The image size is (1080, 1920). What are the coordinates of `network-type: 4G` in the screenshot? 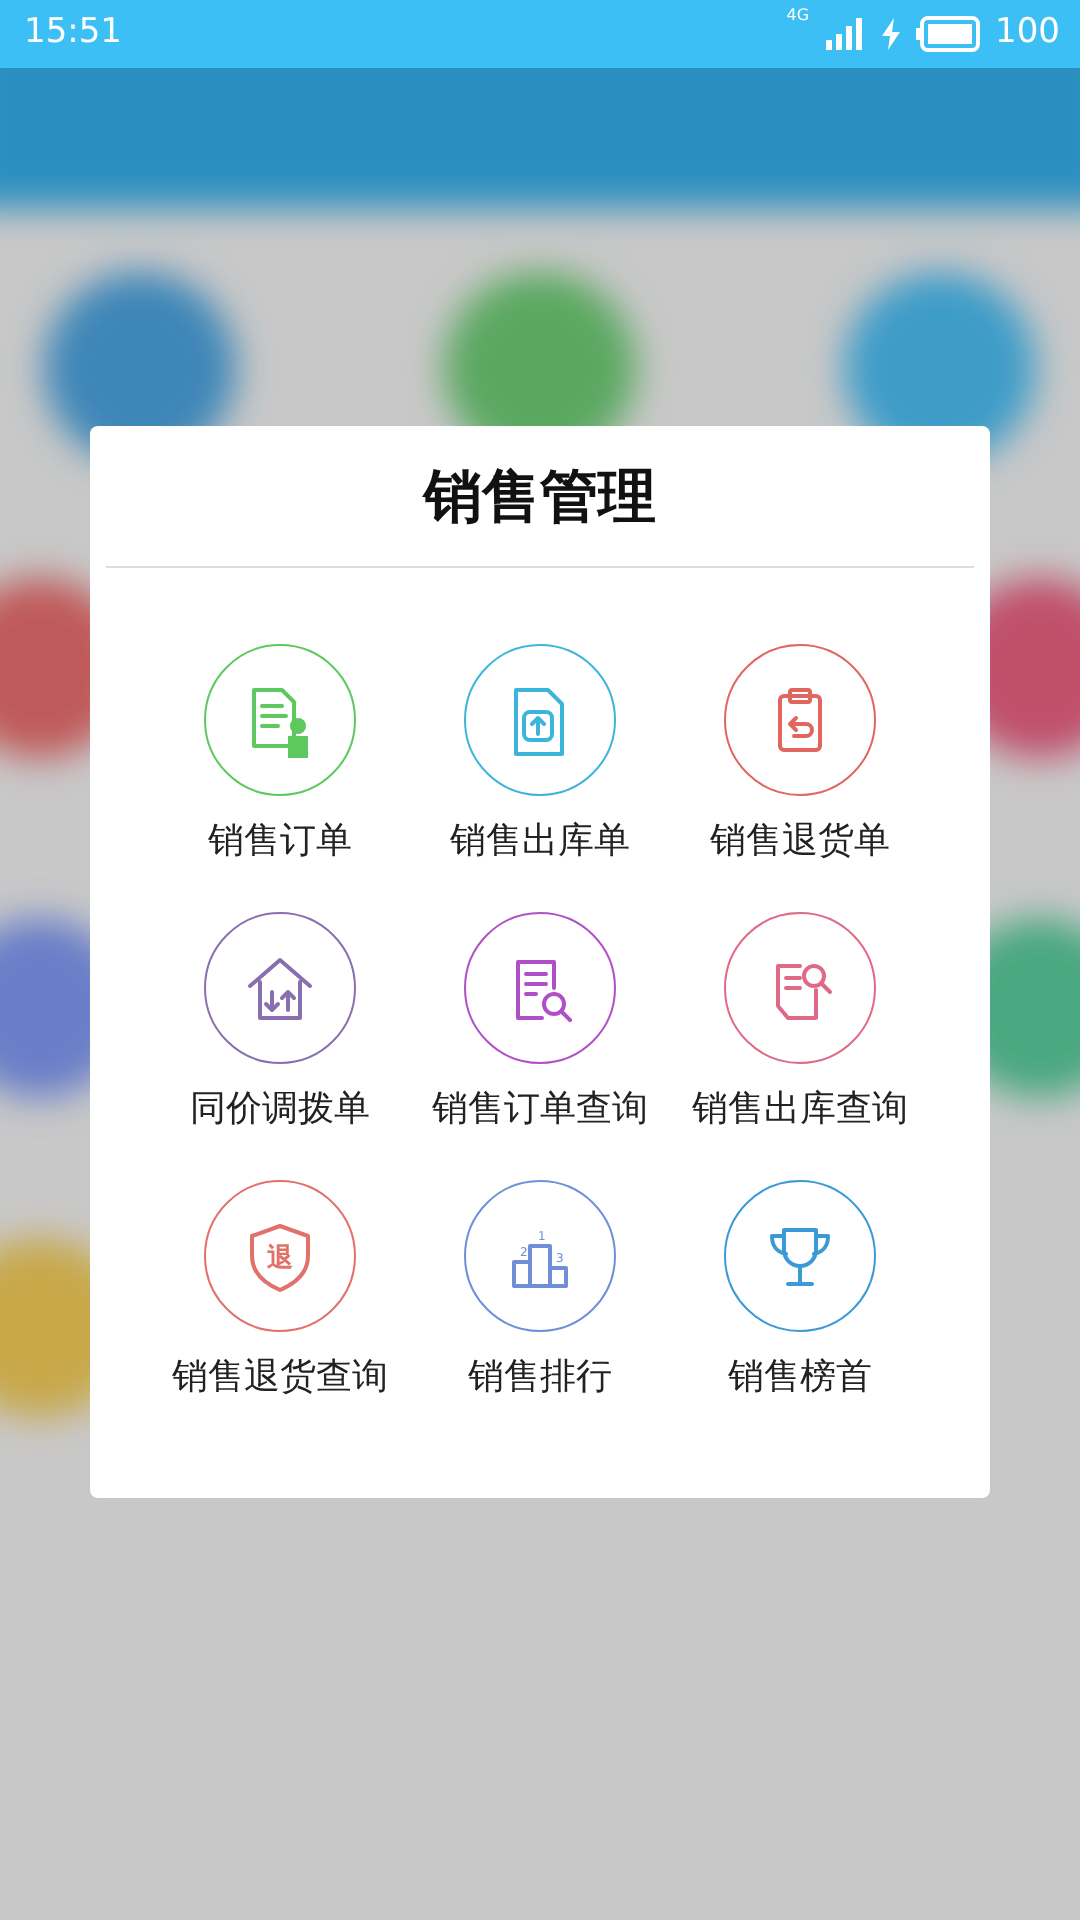 It's located at (798, 16).